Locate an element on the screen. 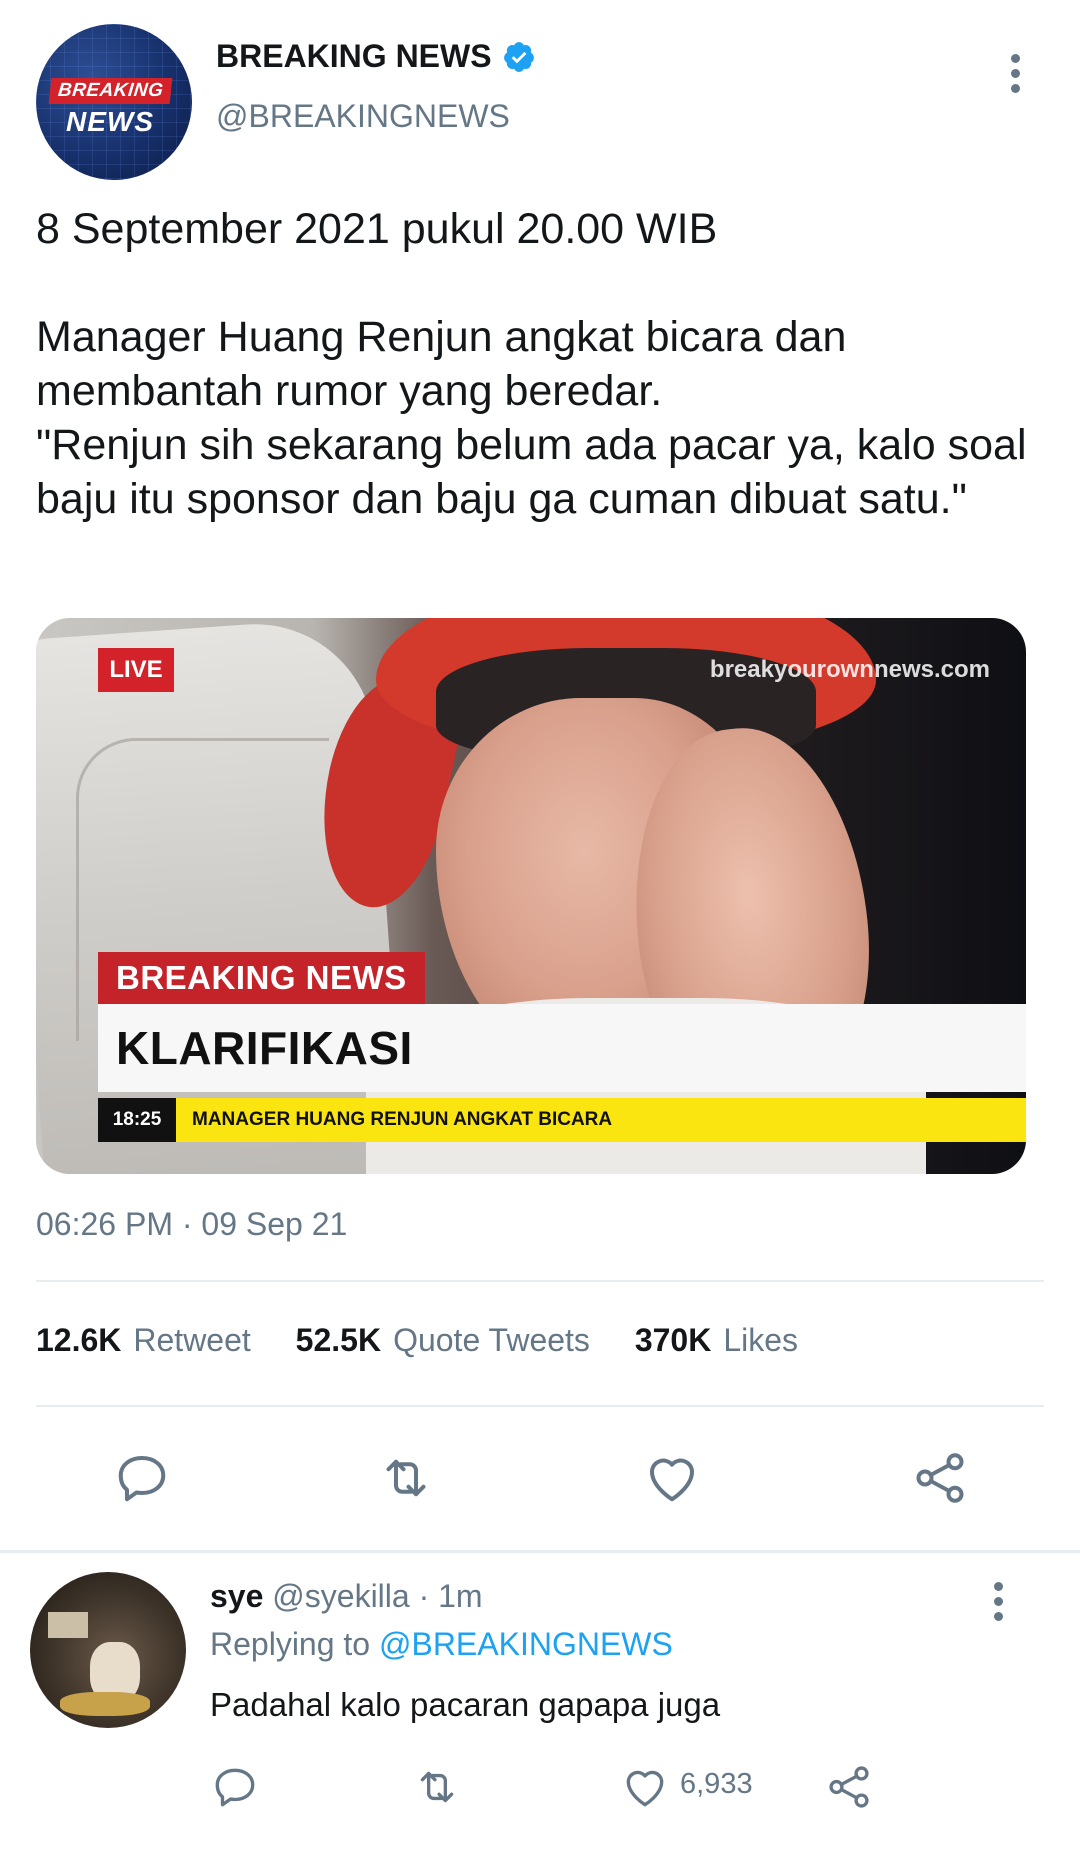 This screenshot has height=1866, width=1080. ticker-time: 18:25 is located at coordinates (137, 1120).